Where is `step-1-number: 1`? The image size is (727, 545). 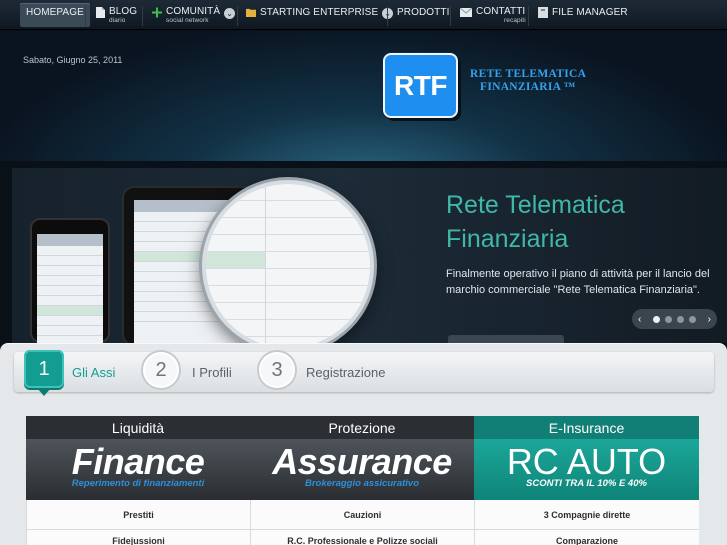 step-1-number: 1 is located at coordinates (44, 368).